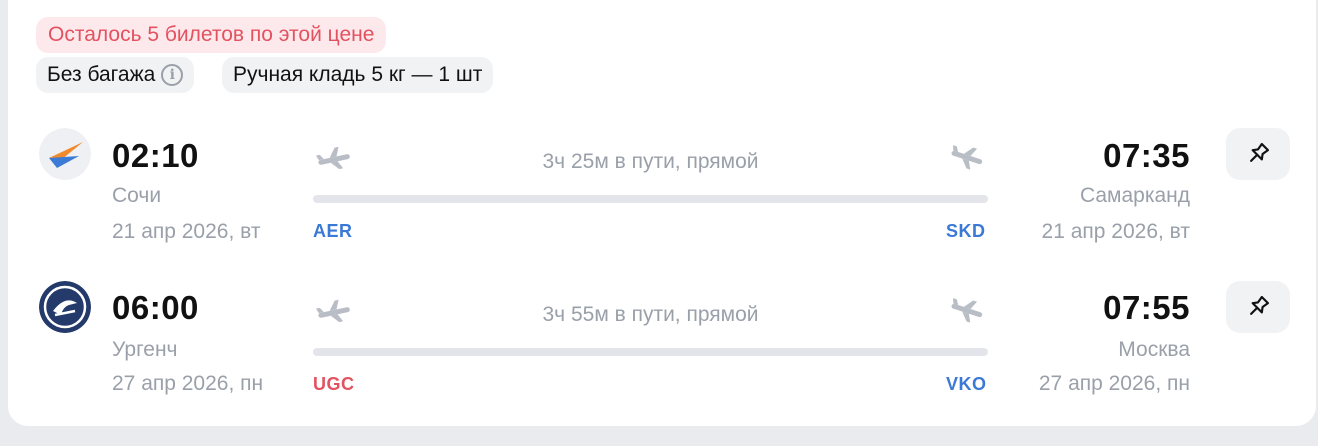 The image size is (1318, 446). I want to click on arrival-date: 27 апр 2026, пн, so click(1114, 383).